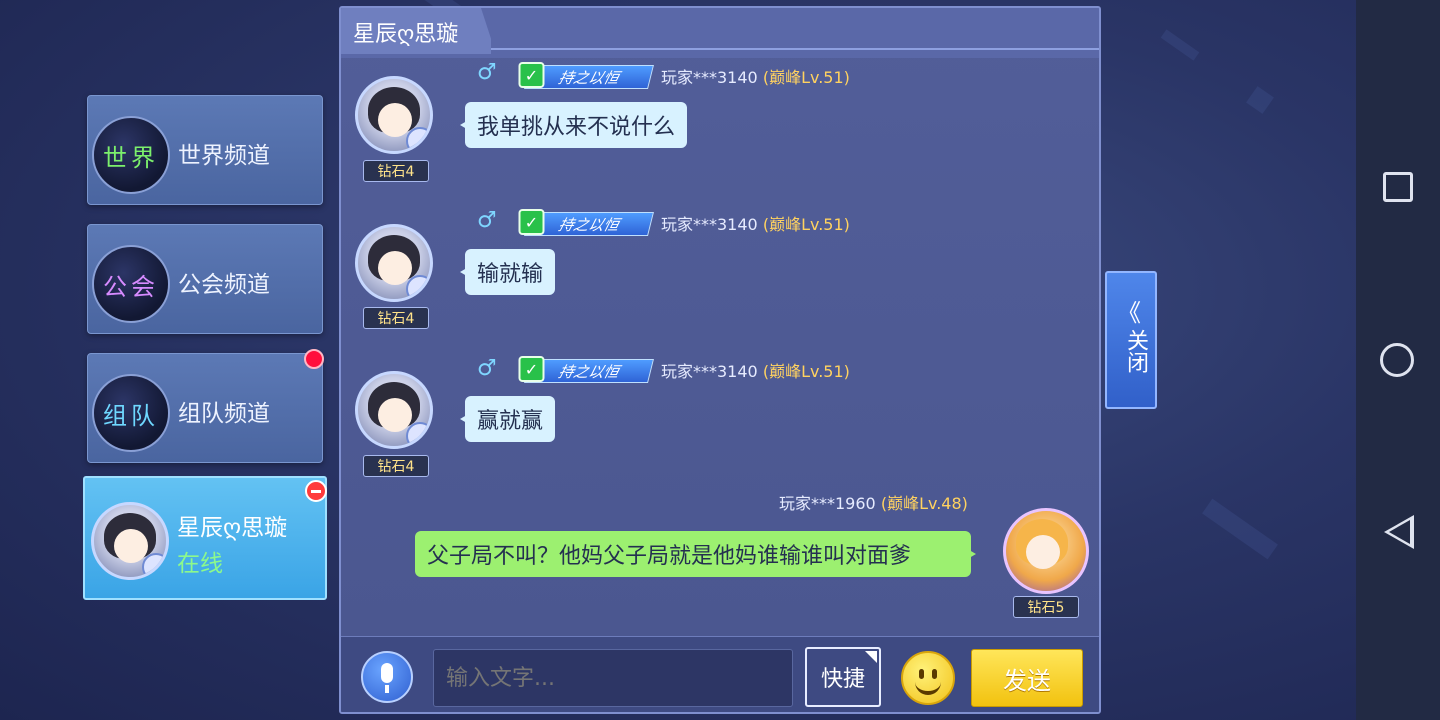 The image size is (1440, 720). Describe the element at coordinates (316, 491) in the screenshot. I see `remove-chat-icon` at that location.